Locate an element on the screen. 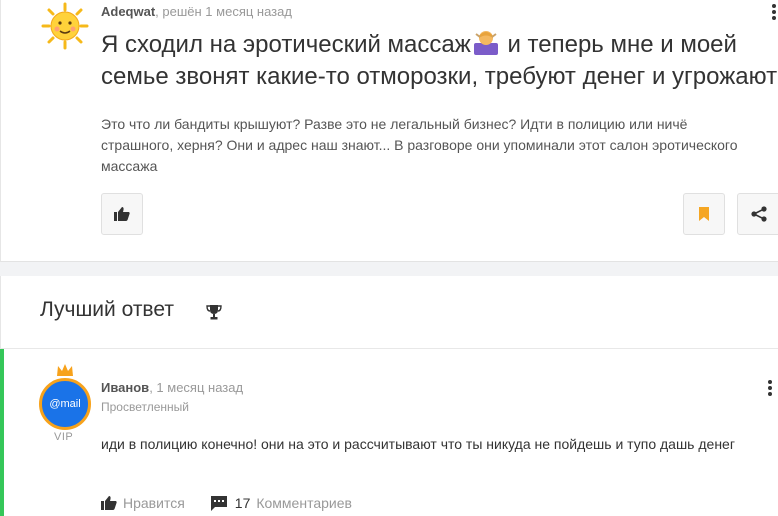  question-author-line: Adeqwat, решён 1 месяц назад is located at coordinates (196, 11).